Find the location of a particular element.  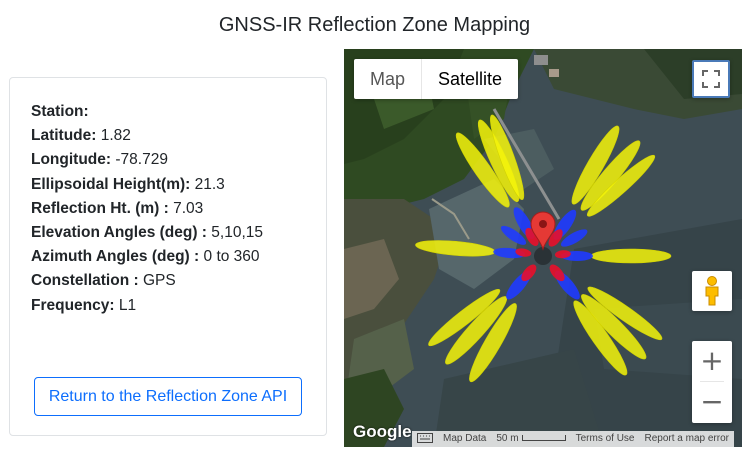

zoom-control: + − is located at coordinates (712, 382).